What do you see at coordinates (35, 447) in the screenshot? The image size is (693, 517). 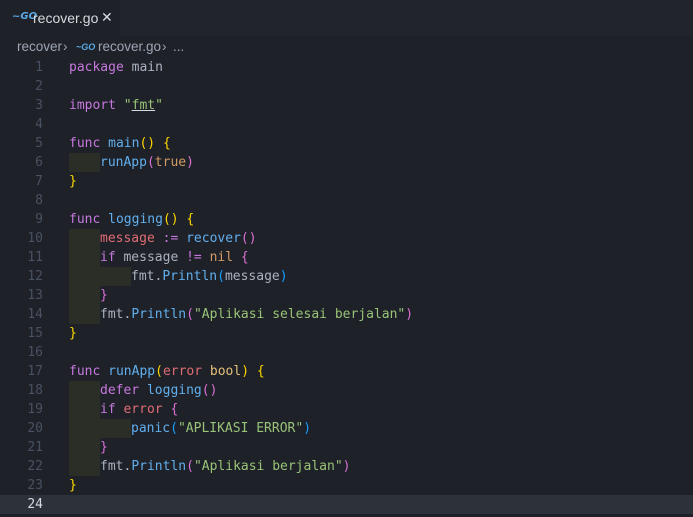 I see `line-number: 21` at bounding box center [35, 447].